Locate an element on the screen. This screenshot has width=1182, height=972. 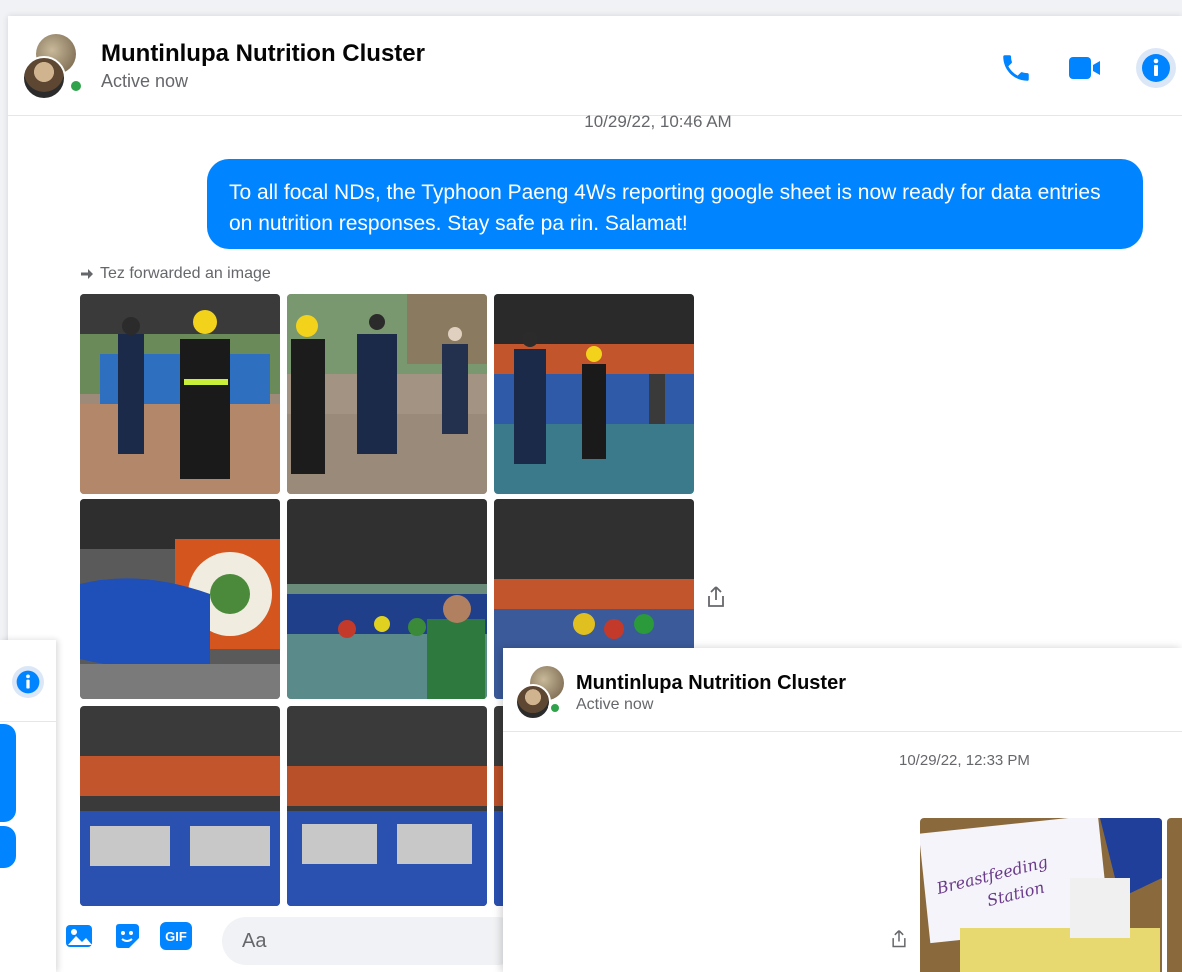
chat-window-left-partial is located at coordinates (28, 806).